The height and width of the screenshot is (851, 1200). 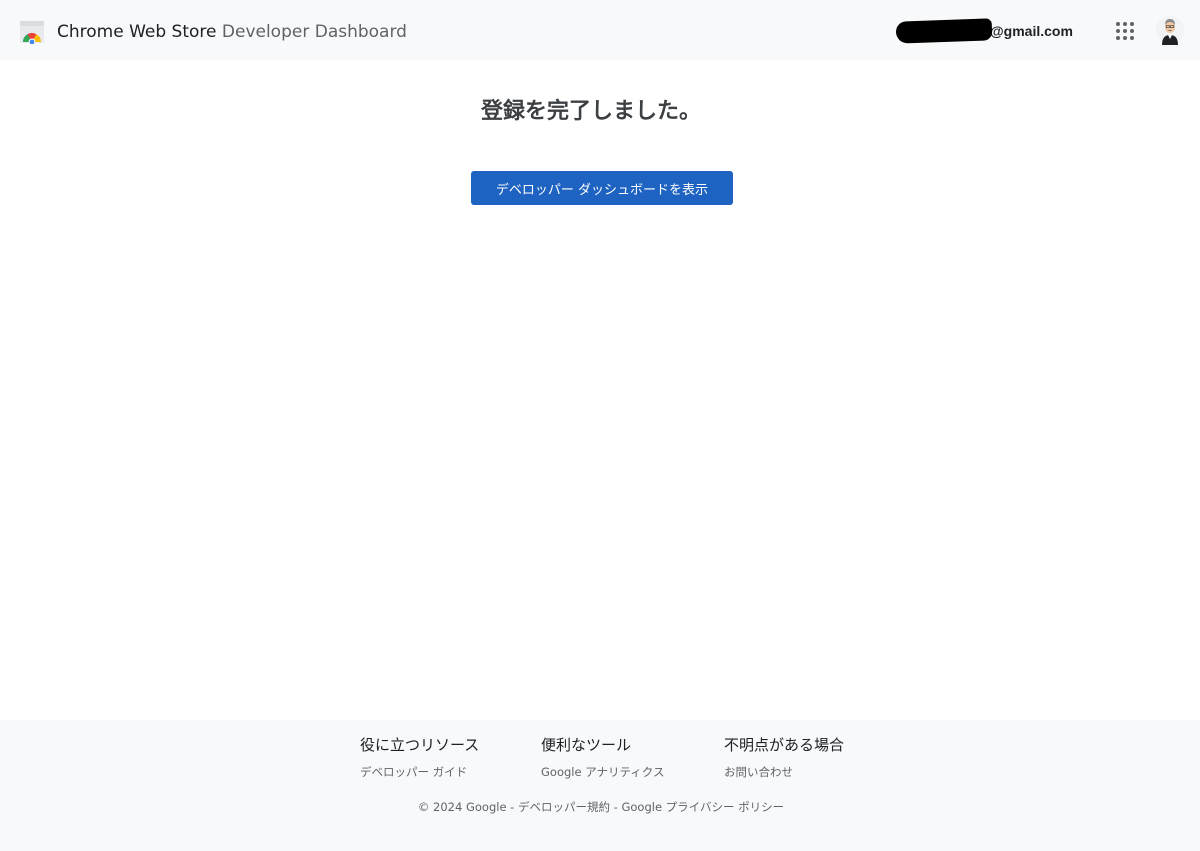 What do you see at coordinates (137, 32) in the screenshot?
I see `brand-main-text: Chrome Web Store` at bounding box center [137, 32].